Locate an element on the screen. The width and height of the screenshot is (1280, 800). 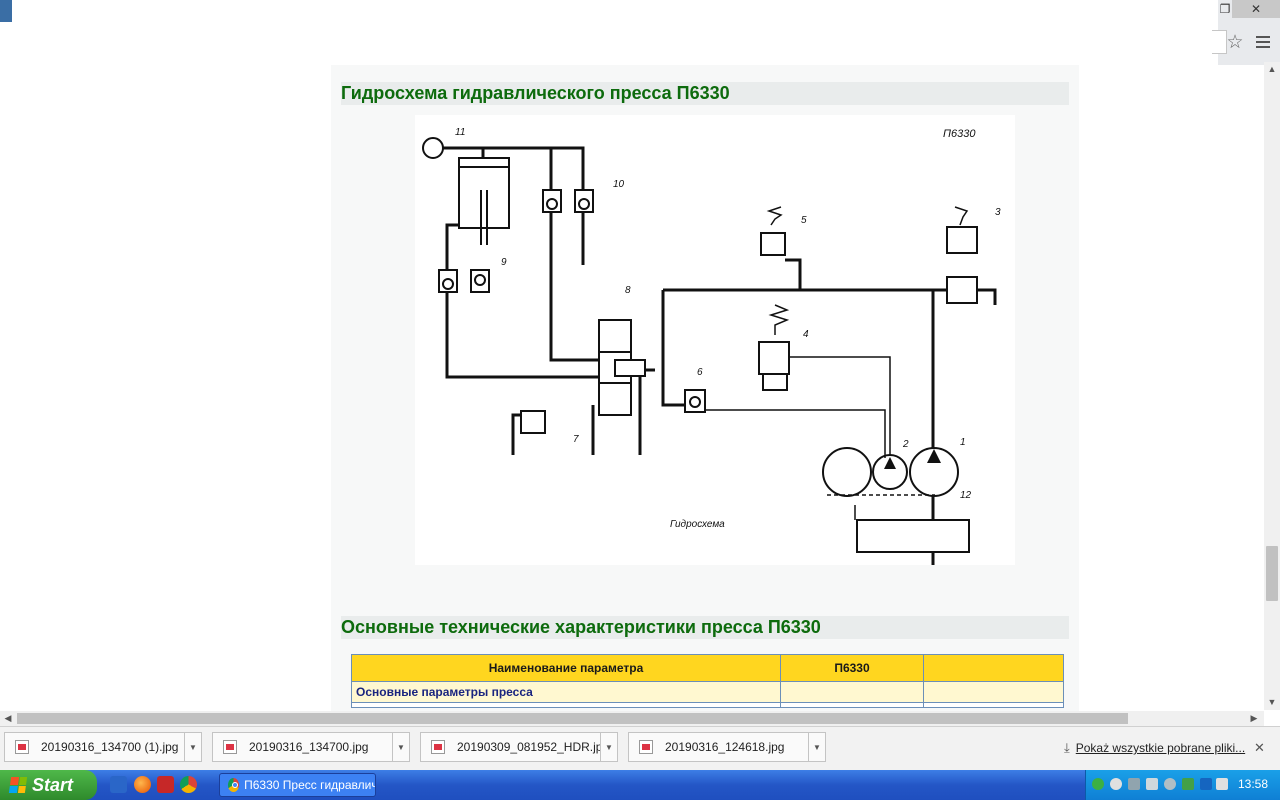
bookmark-star-icon: ☆ is located at coordinates (1235, 43).